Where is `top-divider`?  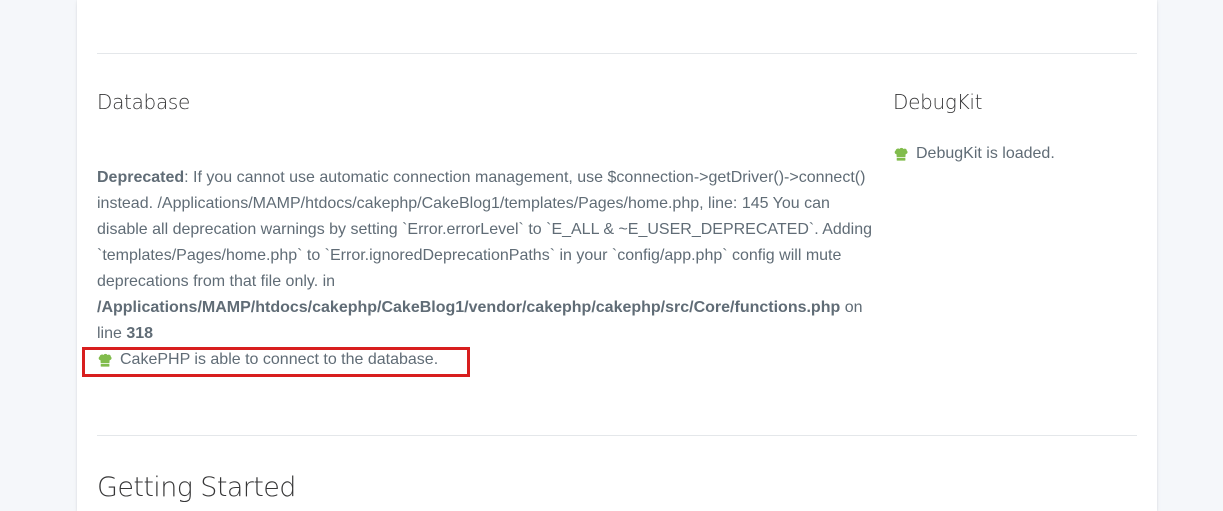
top-divider is located at coordinates (617, 53).